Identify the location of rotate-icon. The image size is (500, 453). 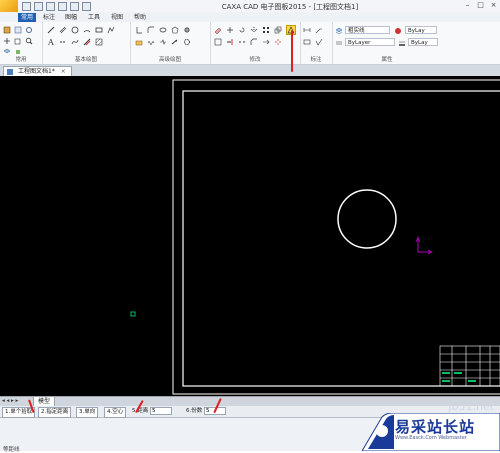
(242, 30).